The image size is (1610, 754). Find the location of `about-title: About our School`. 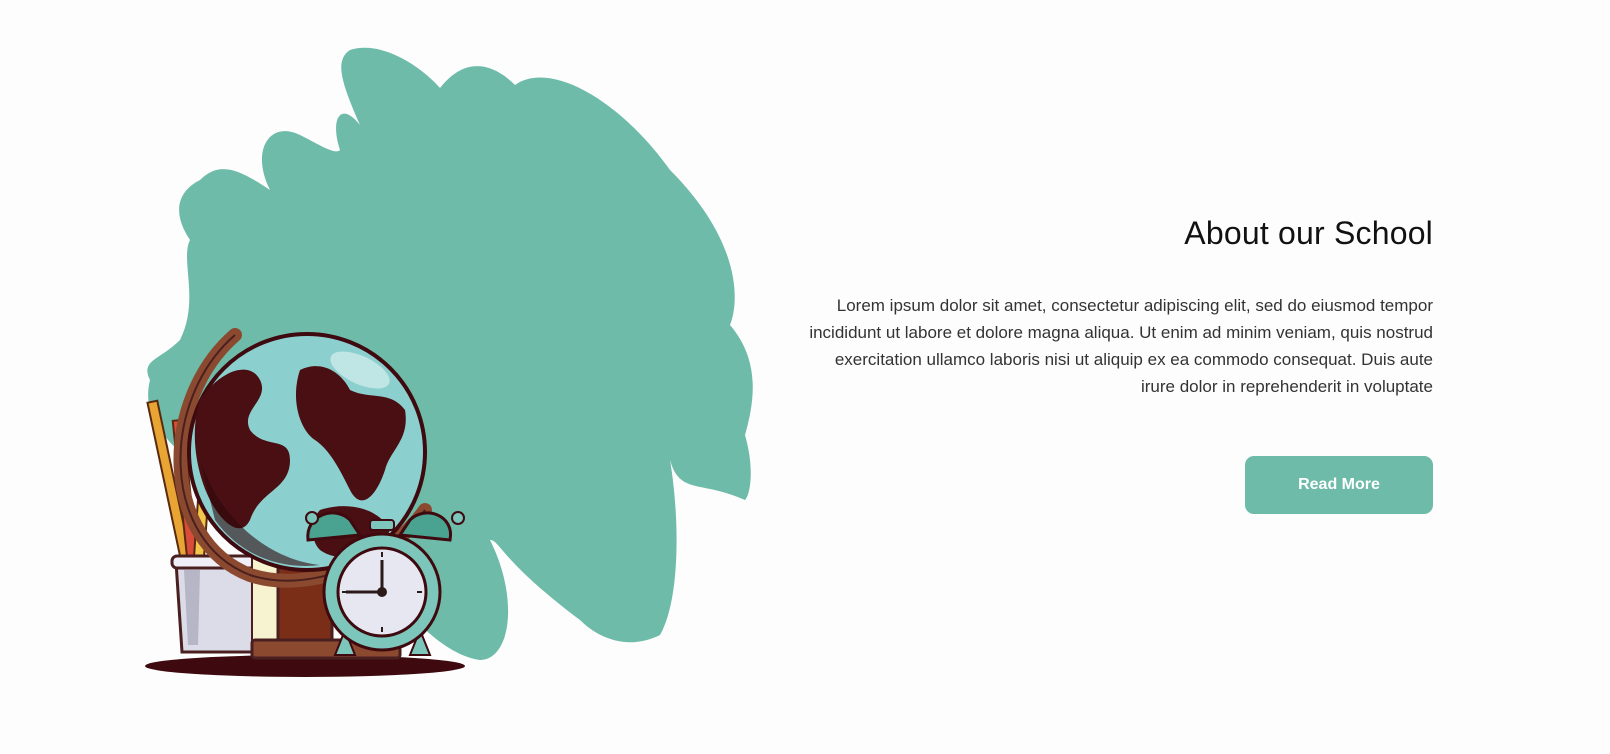

about-title: About our School is located at coordinates (1308, 233).